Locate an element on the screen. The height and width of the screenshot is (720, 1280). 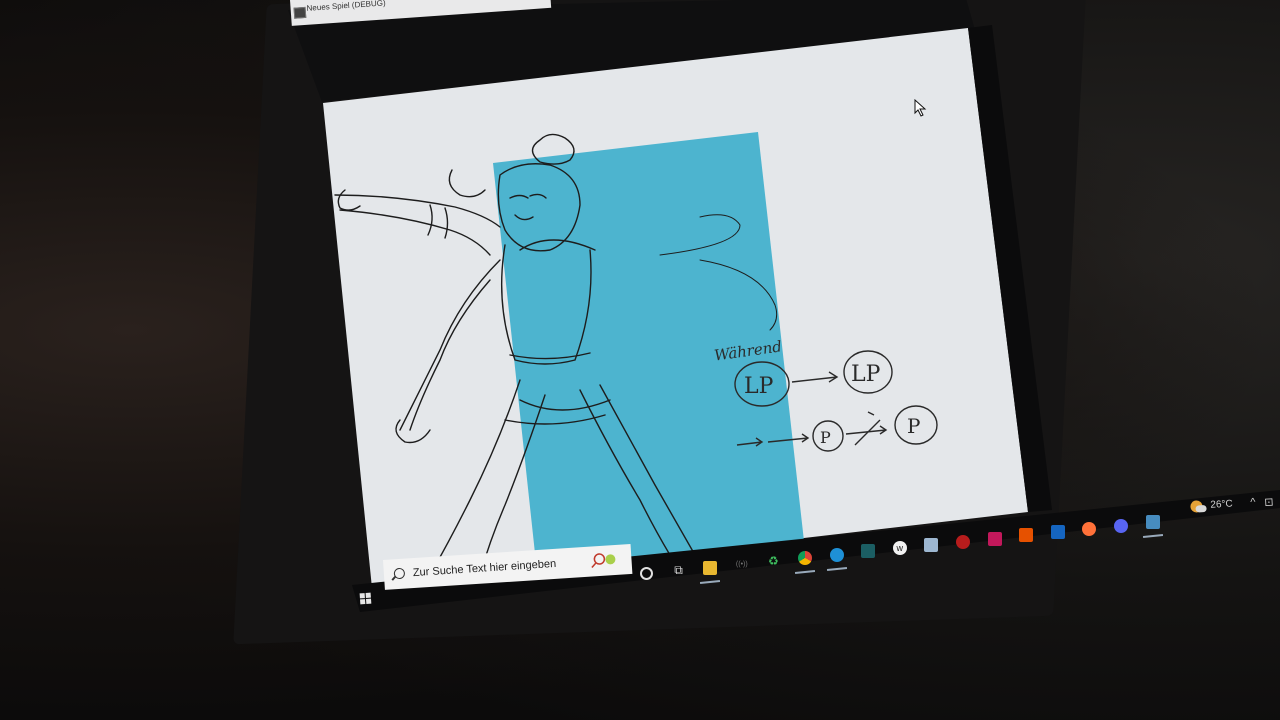
tray-status-icon: ⊡ is located at coordinates (1269, 501).